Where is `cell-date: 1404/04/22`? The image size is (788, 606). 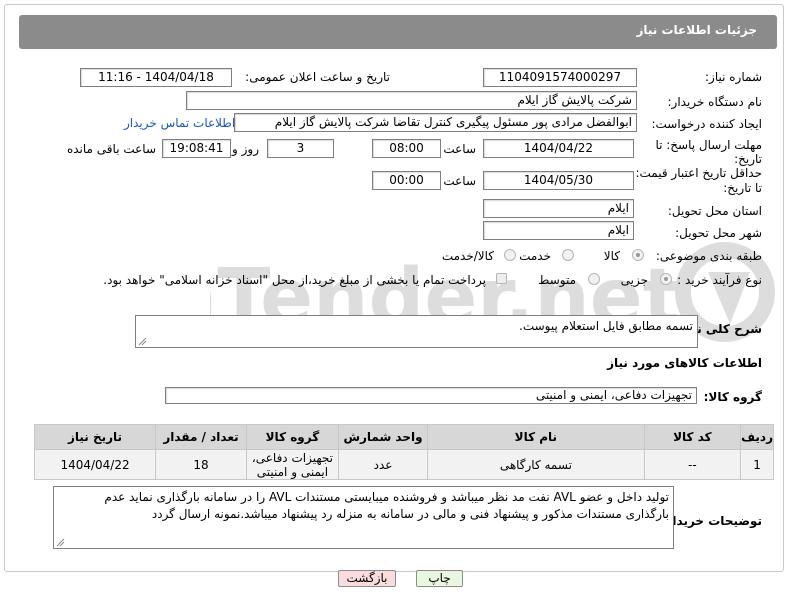 cell-date: 1404/04/22 is located at coordinates (95, 464).